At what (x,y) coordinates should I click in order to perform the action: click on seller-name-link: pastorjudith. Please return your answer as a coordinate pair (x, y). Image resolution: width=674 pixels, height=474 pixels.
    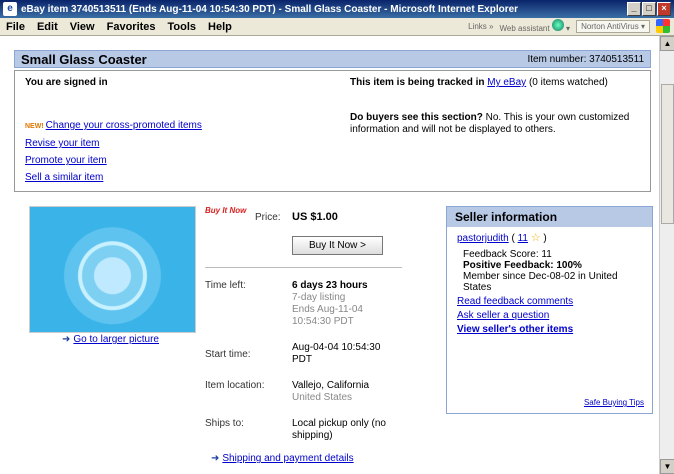
    Looking at the image, I should click on (483, 238).